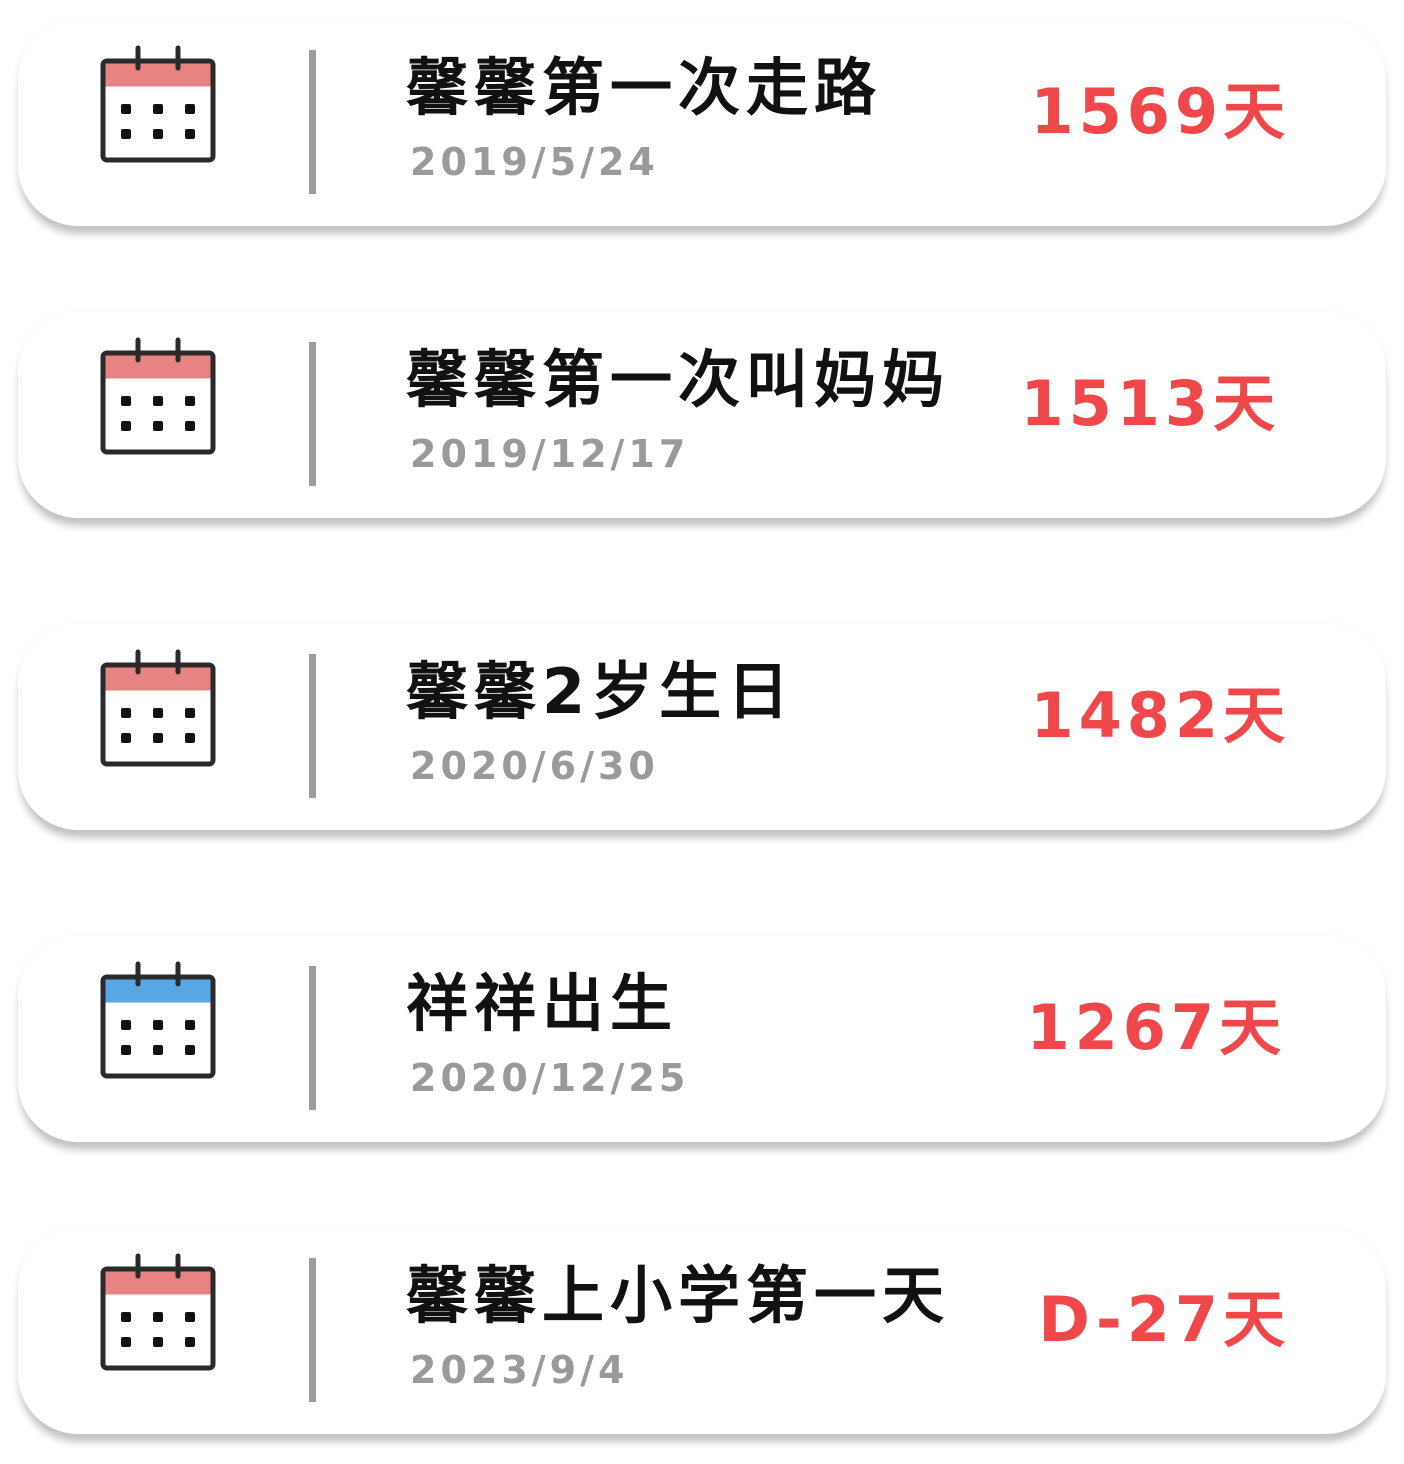  What do you see at coordinates (550, 1078) in the screenshot?
I see `event-date: 2020/12/25` at bounding box center [550, 1078].